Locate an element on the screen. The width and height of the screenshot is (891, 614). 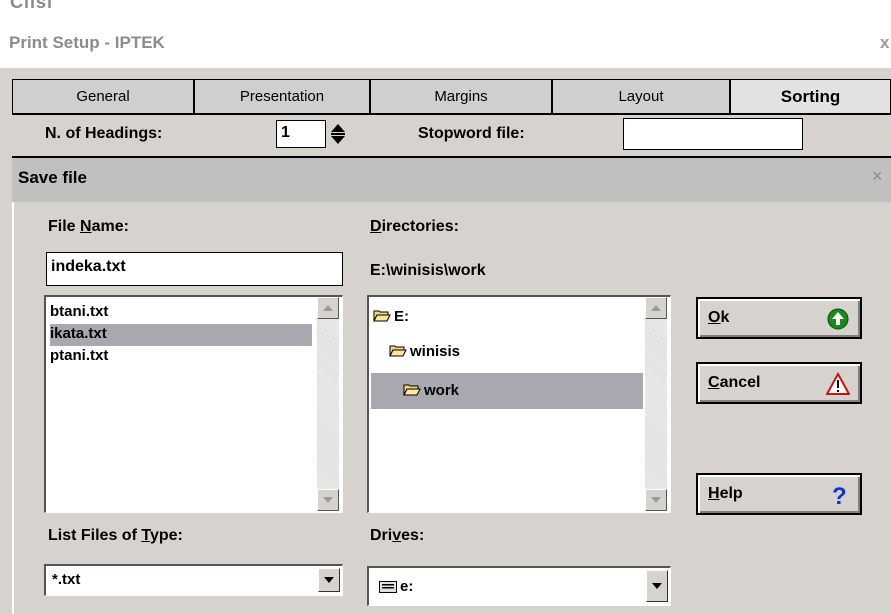
file-name: btani.txt is located at coordinates (79, 311).